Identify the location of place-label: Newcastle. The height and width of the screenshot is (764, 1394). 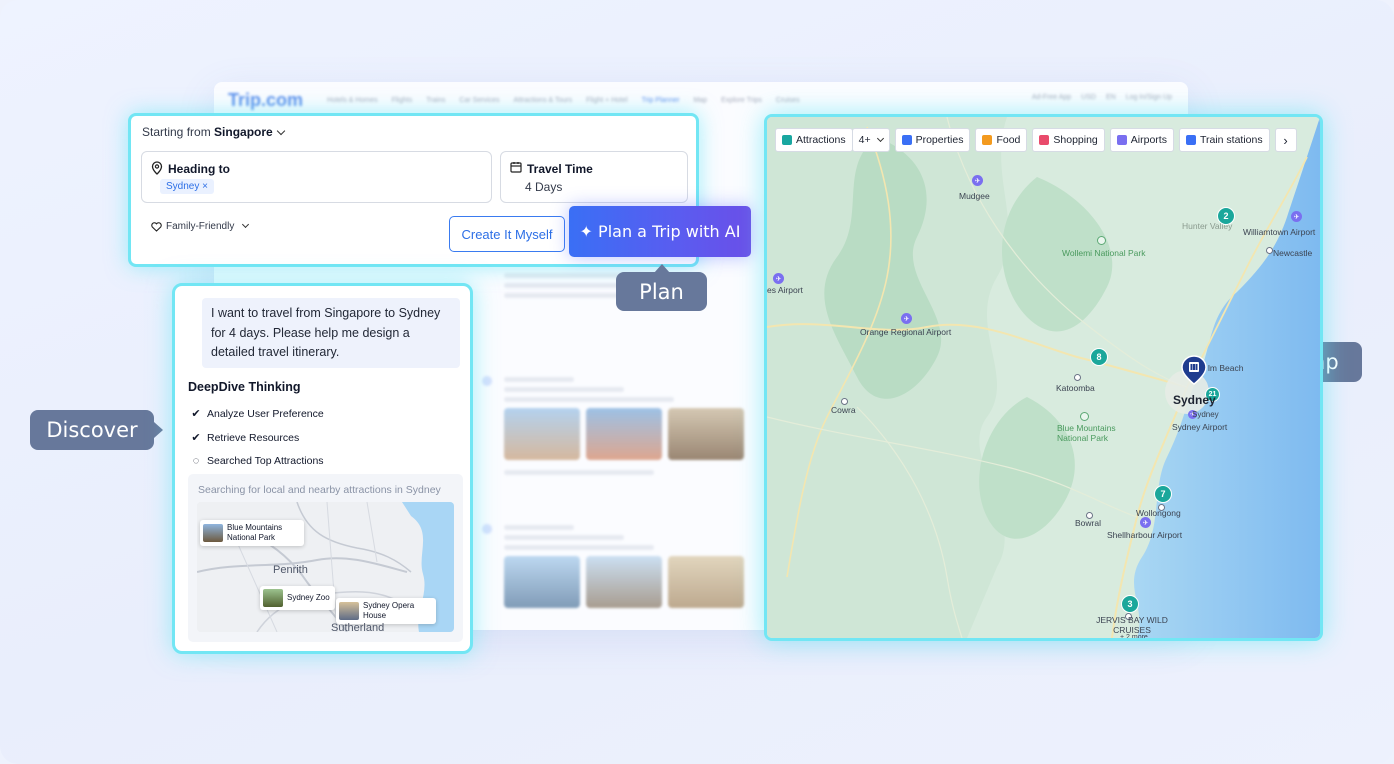
(1293, 253).